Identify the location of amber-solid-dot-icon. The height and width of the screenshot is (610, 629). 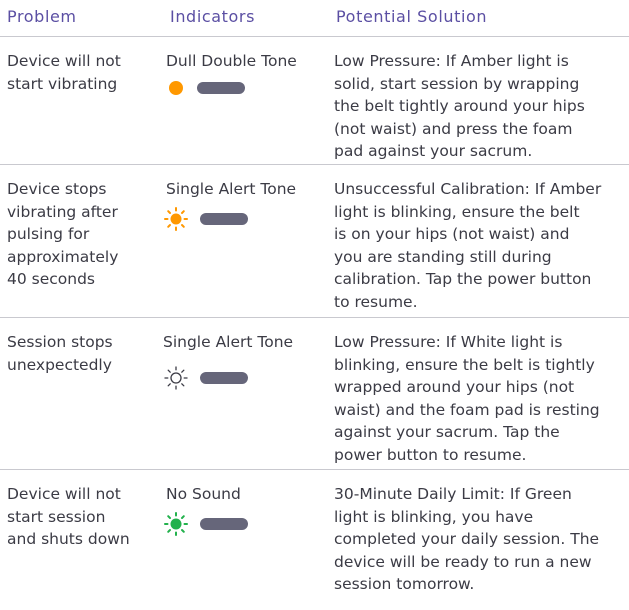
(176, 88).